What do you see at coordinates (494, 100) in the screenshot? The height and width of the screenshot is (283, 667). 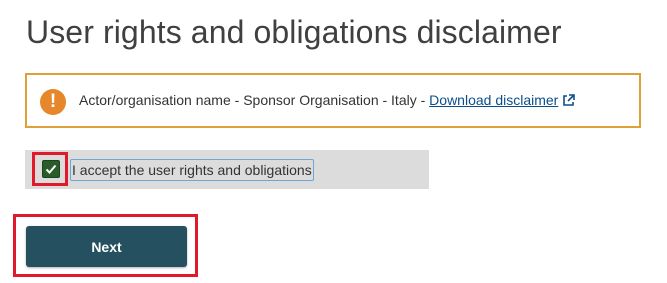 I see `download-disclaimer-label: Download disclaimer` at bounding box center [494, 100].